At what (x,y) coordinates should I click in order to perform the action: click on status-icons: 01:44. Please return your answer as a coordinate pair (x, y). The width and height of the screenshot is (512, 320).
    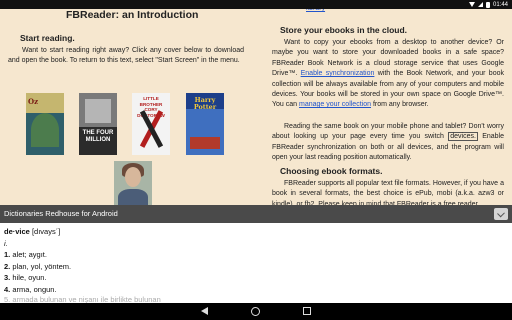
    Looking at the image, I should click on (488, 4).